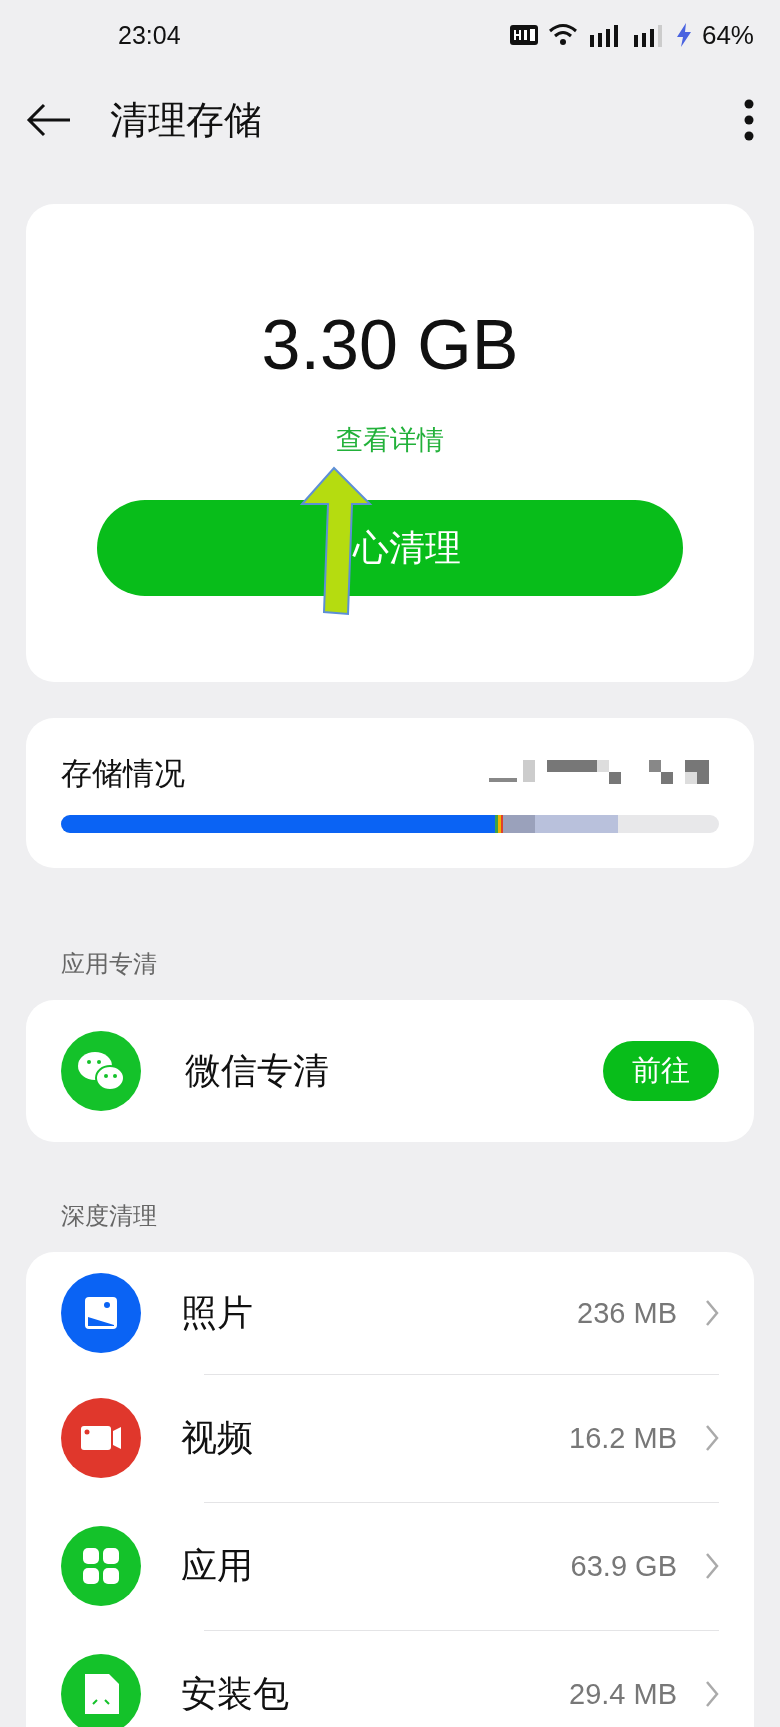 The image size is (780, 1727). I want to click on category-size: 29.4 MB, so click(623, 1694).